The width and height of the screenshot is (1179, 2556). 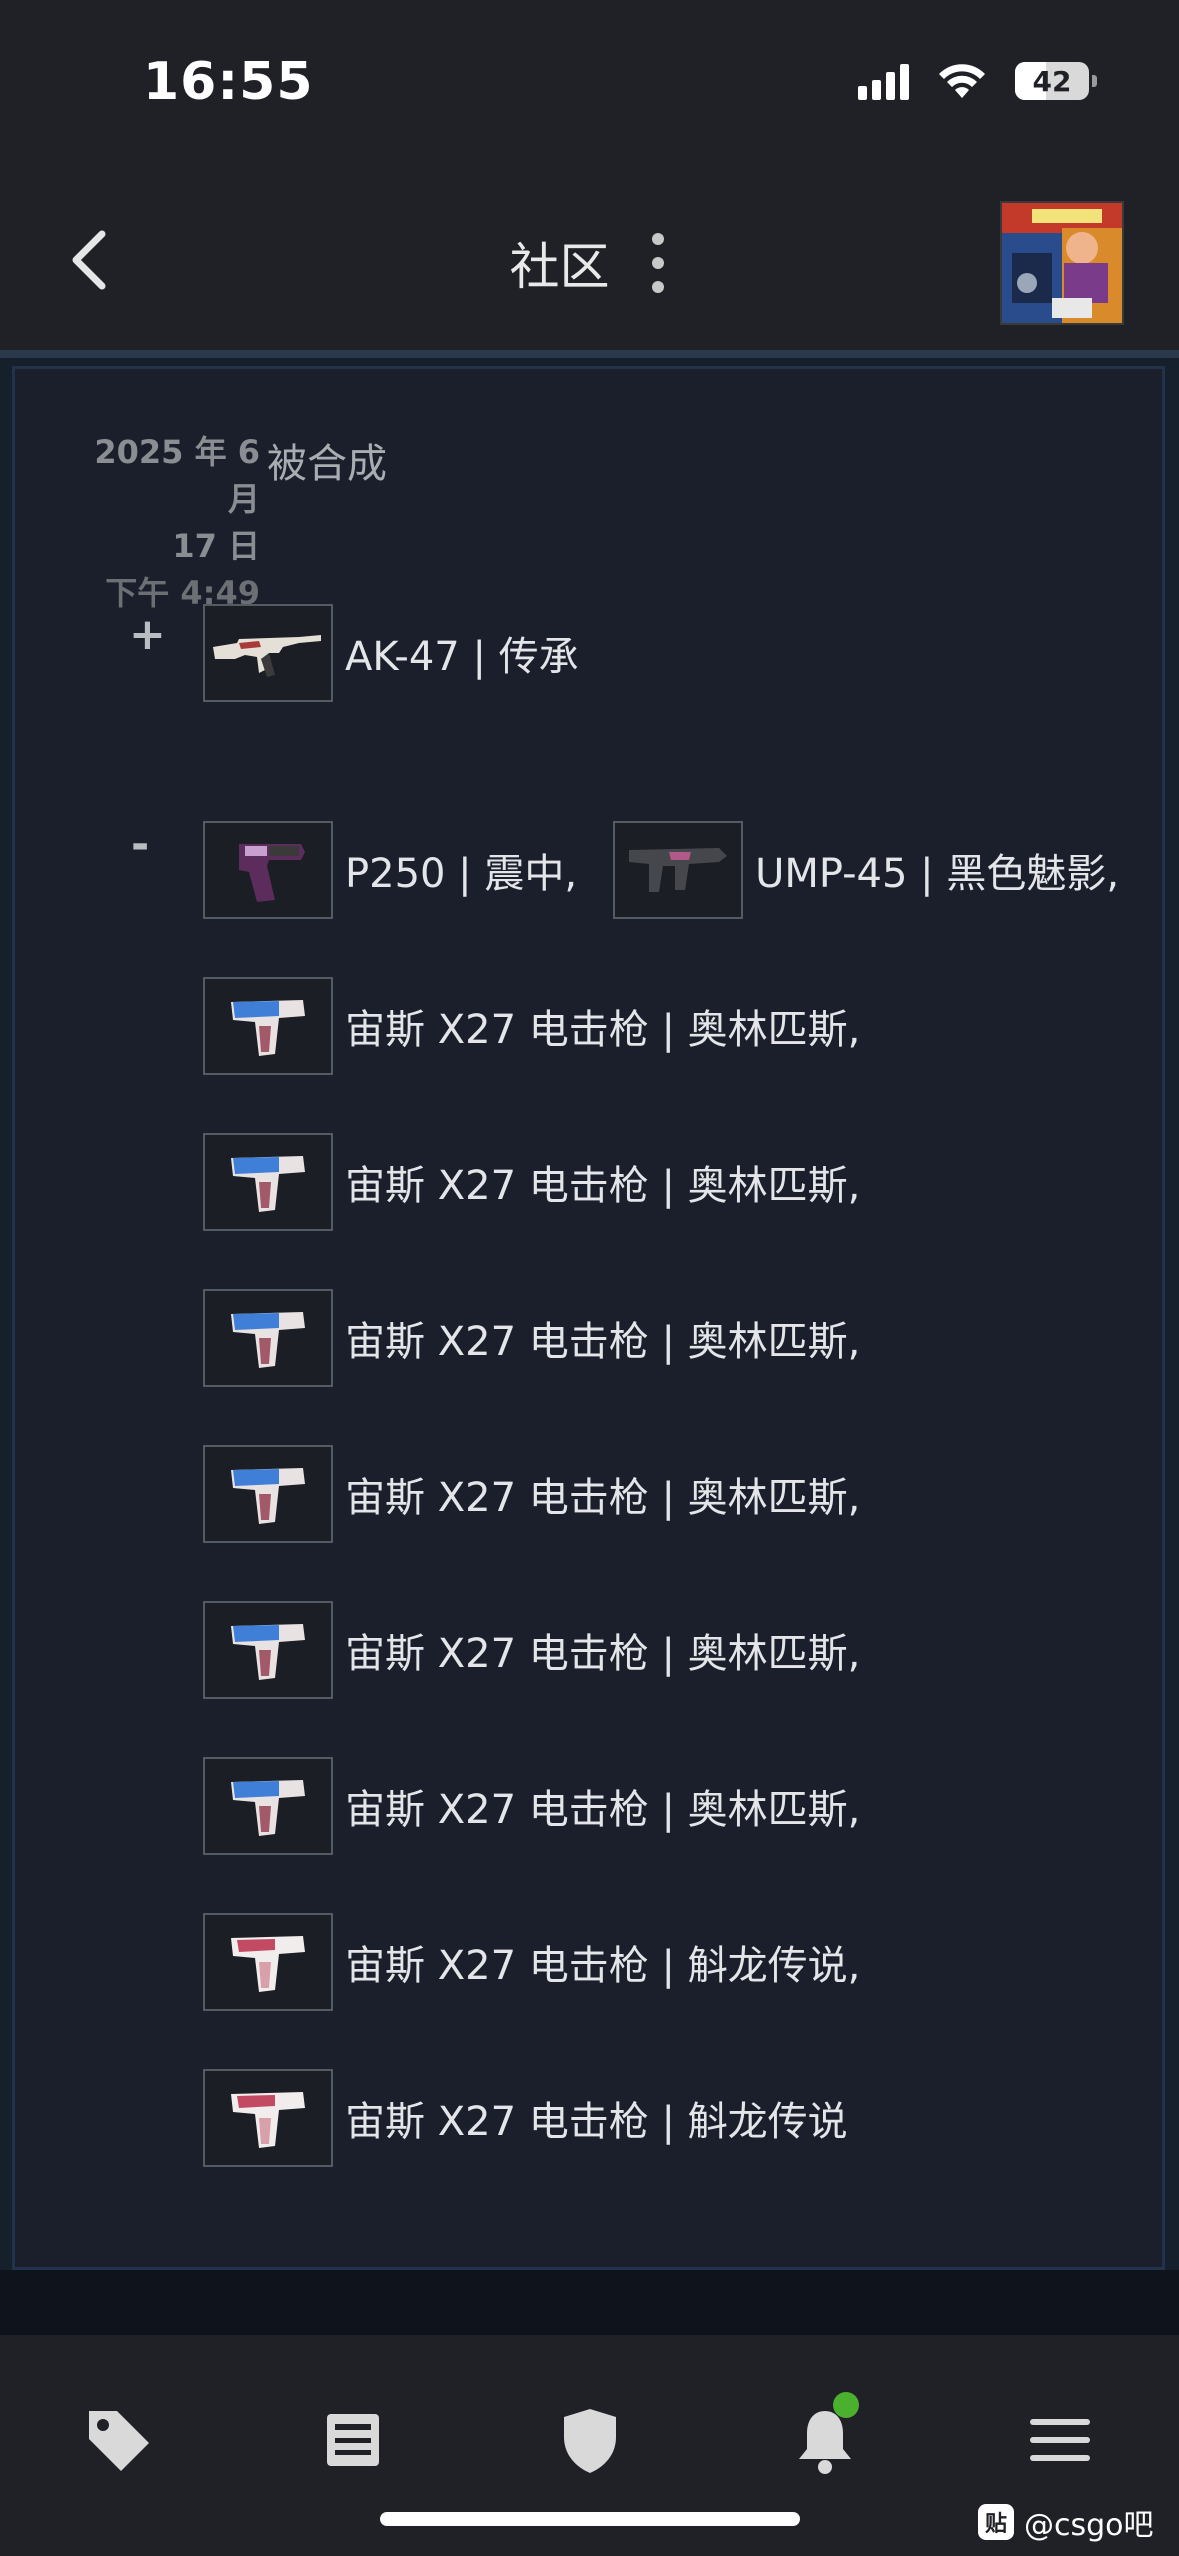 I want to click on shield-icon, so click(x=590, y=2441).